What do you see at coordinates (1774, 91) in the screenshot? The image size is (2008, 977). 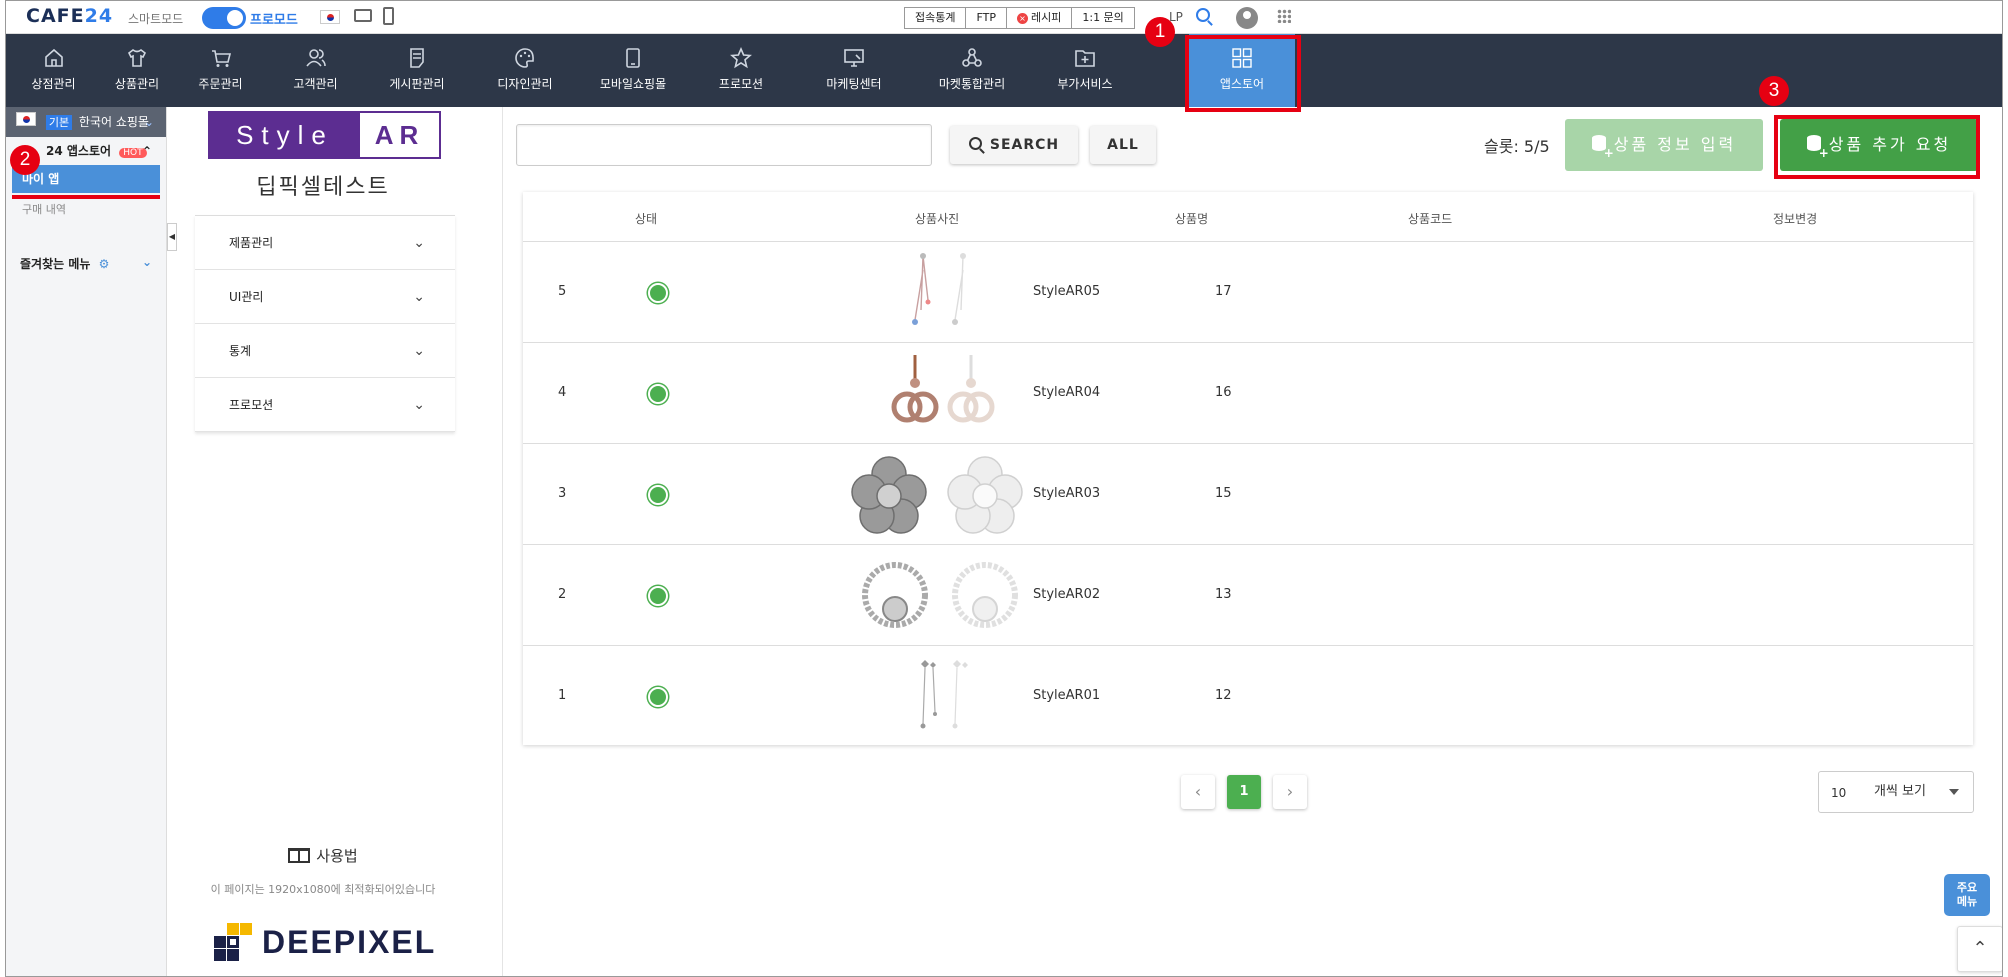 I see `annotation-badge-3: 3` at bounding box center [1774, 91].